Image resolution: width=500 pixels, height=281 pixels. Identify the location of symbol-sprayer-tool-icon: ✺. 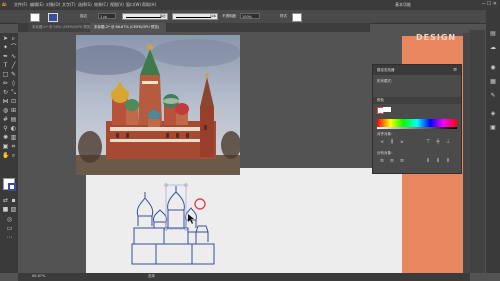
(5, 137).